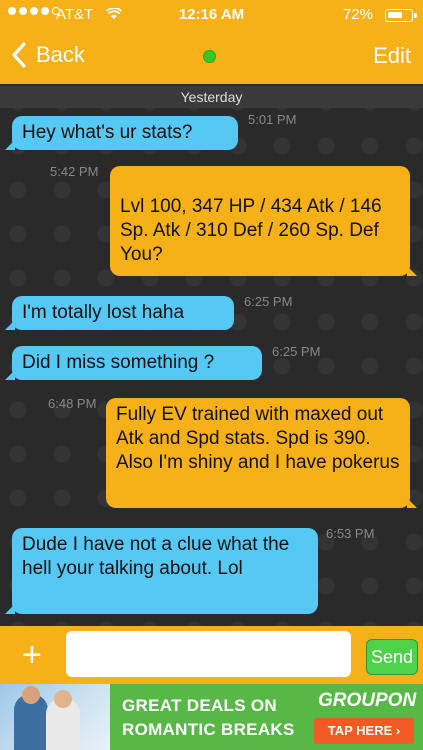  Describe the element at coordinates (55, 717) in the screenshot. I see `ad-photo` at that location.